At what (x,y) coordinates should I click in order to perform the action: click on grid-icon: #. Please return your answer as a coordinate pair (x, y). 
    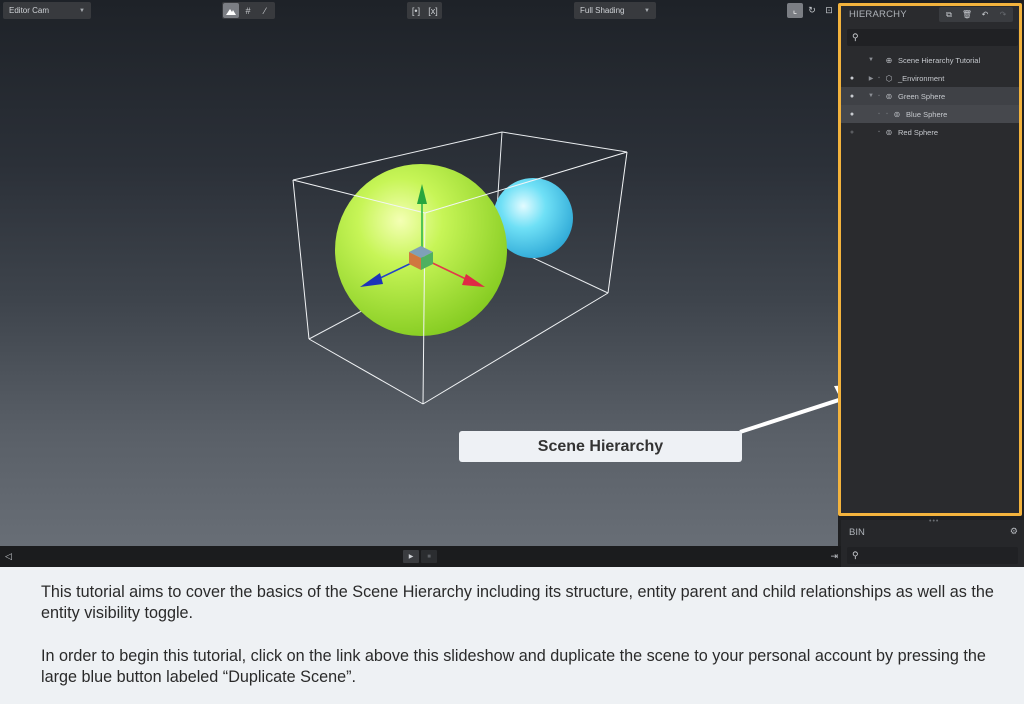
    Looking at the image, I should click on (248, 10).